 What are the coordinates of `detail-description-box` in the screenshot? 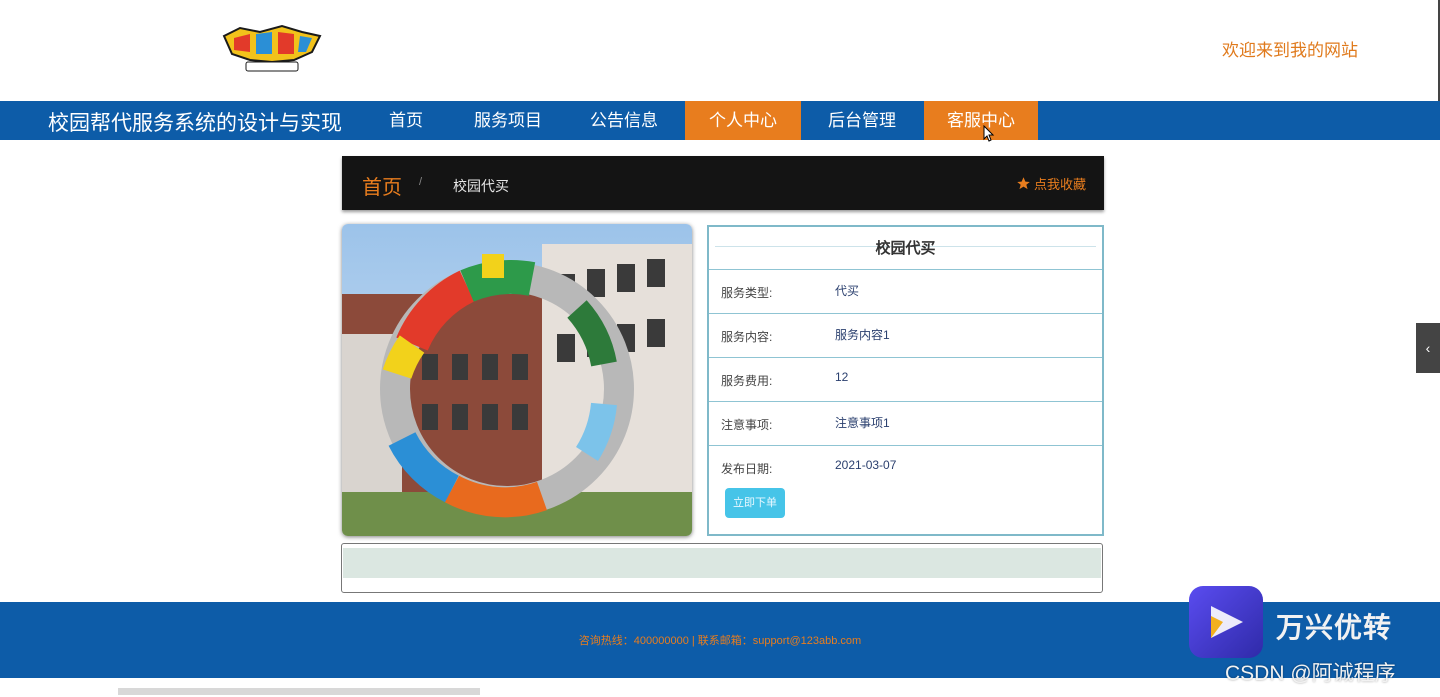 It's located at (722, 568).